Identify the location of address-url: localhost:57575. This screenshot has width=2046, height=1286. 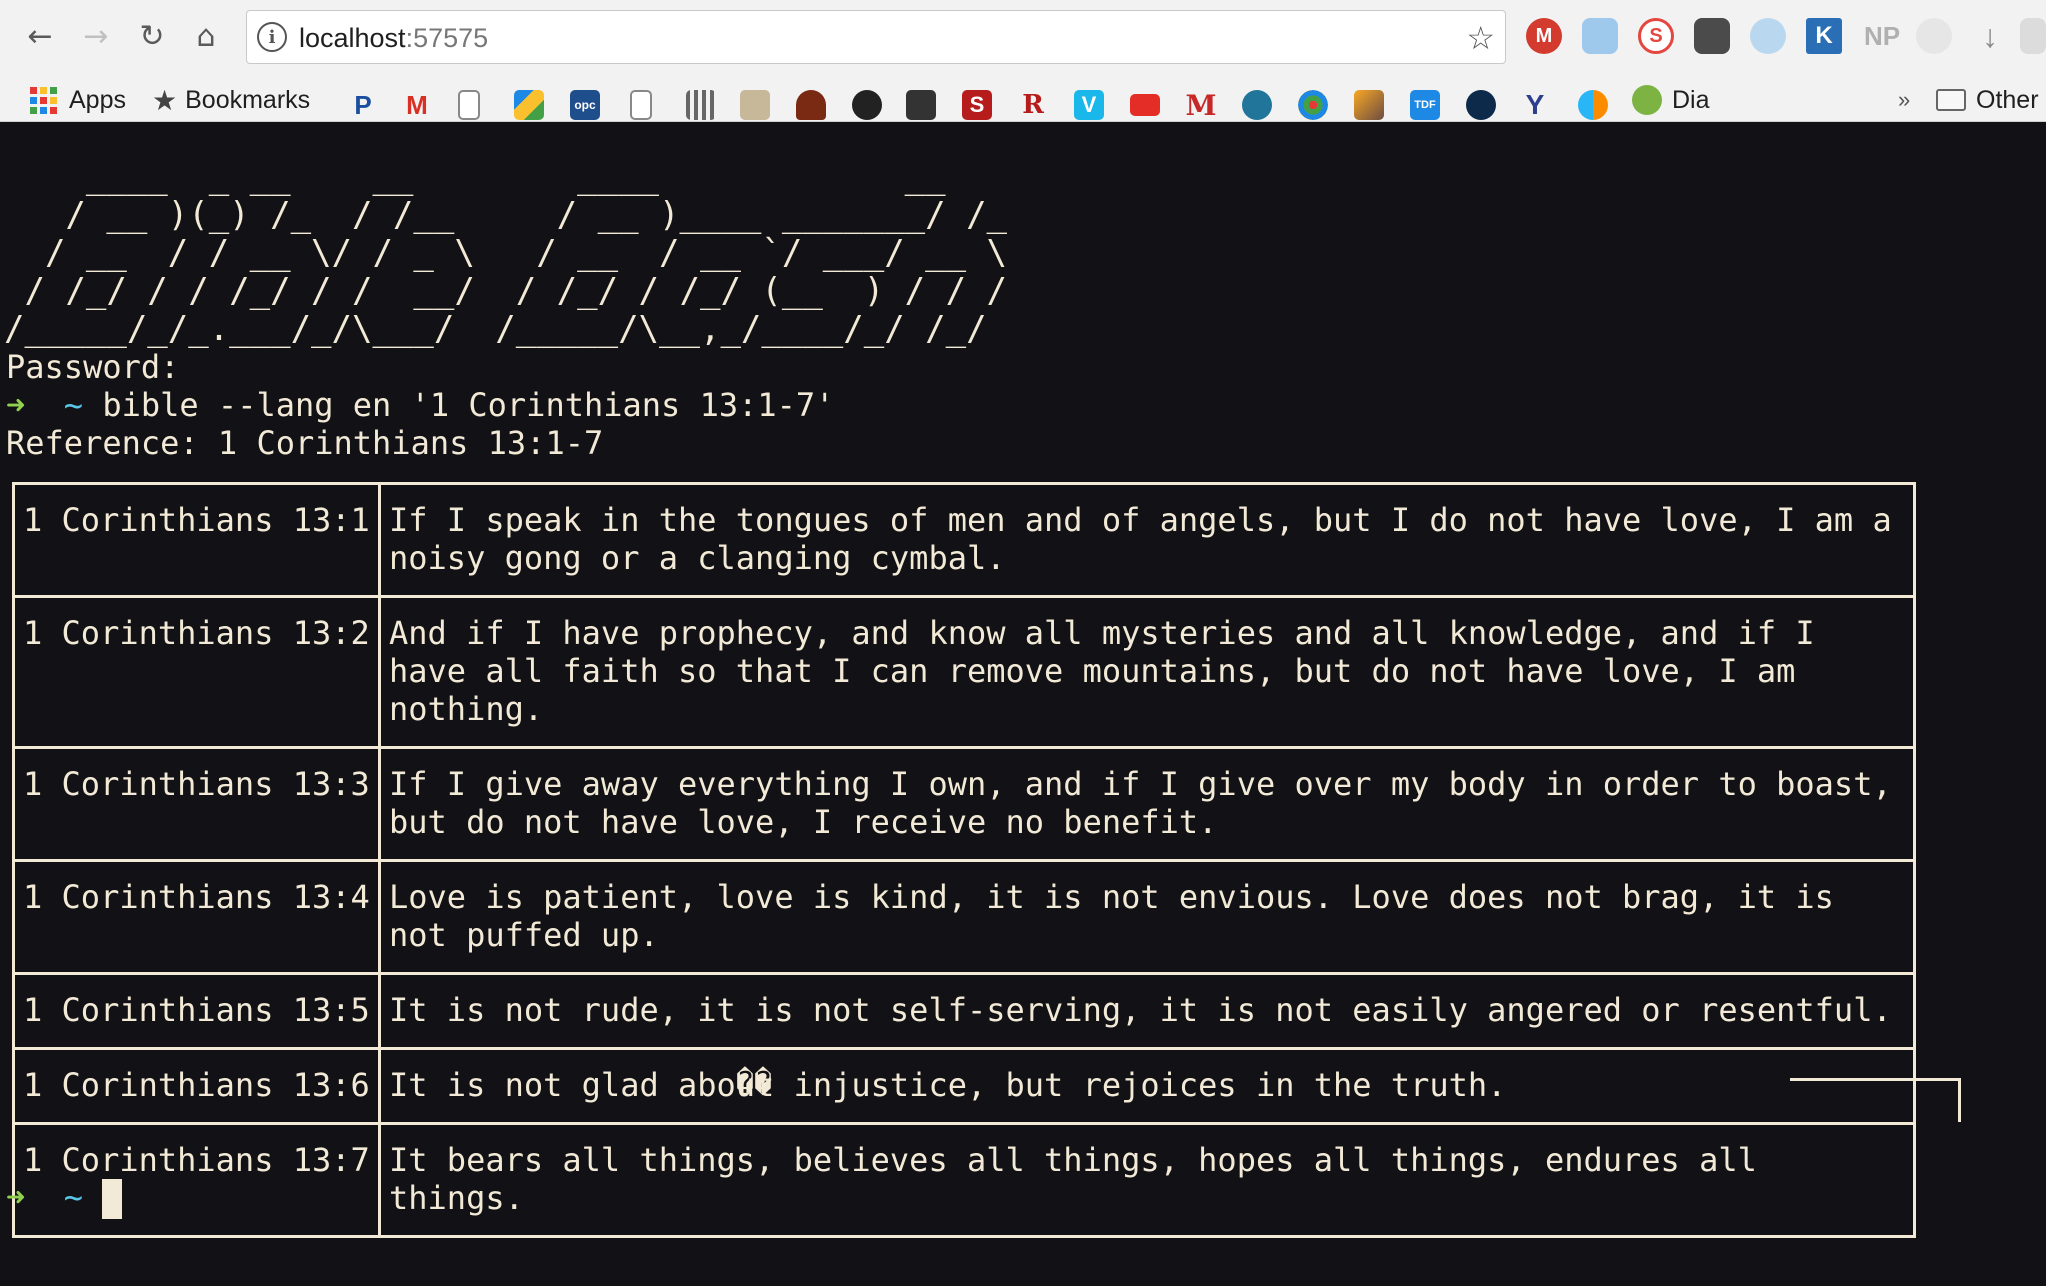
(393, 38).